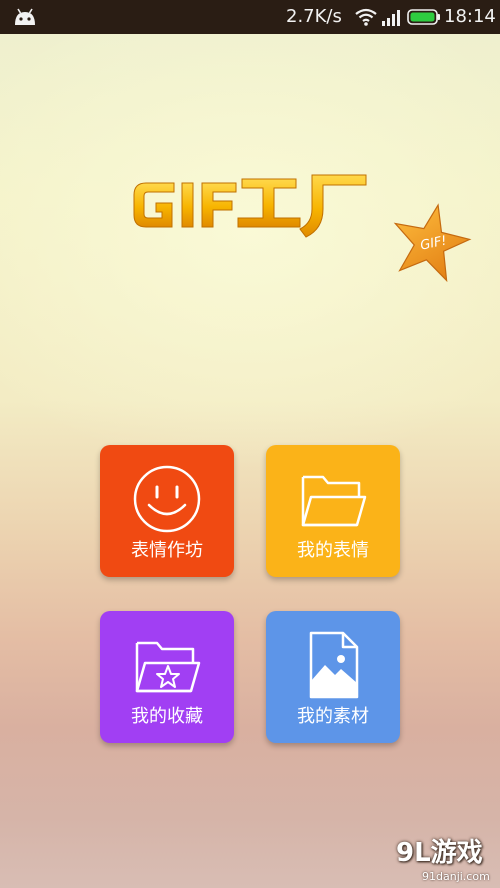  I want to click on folder-icon, so click(334, 501).